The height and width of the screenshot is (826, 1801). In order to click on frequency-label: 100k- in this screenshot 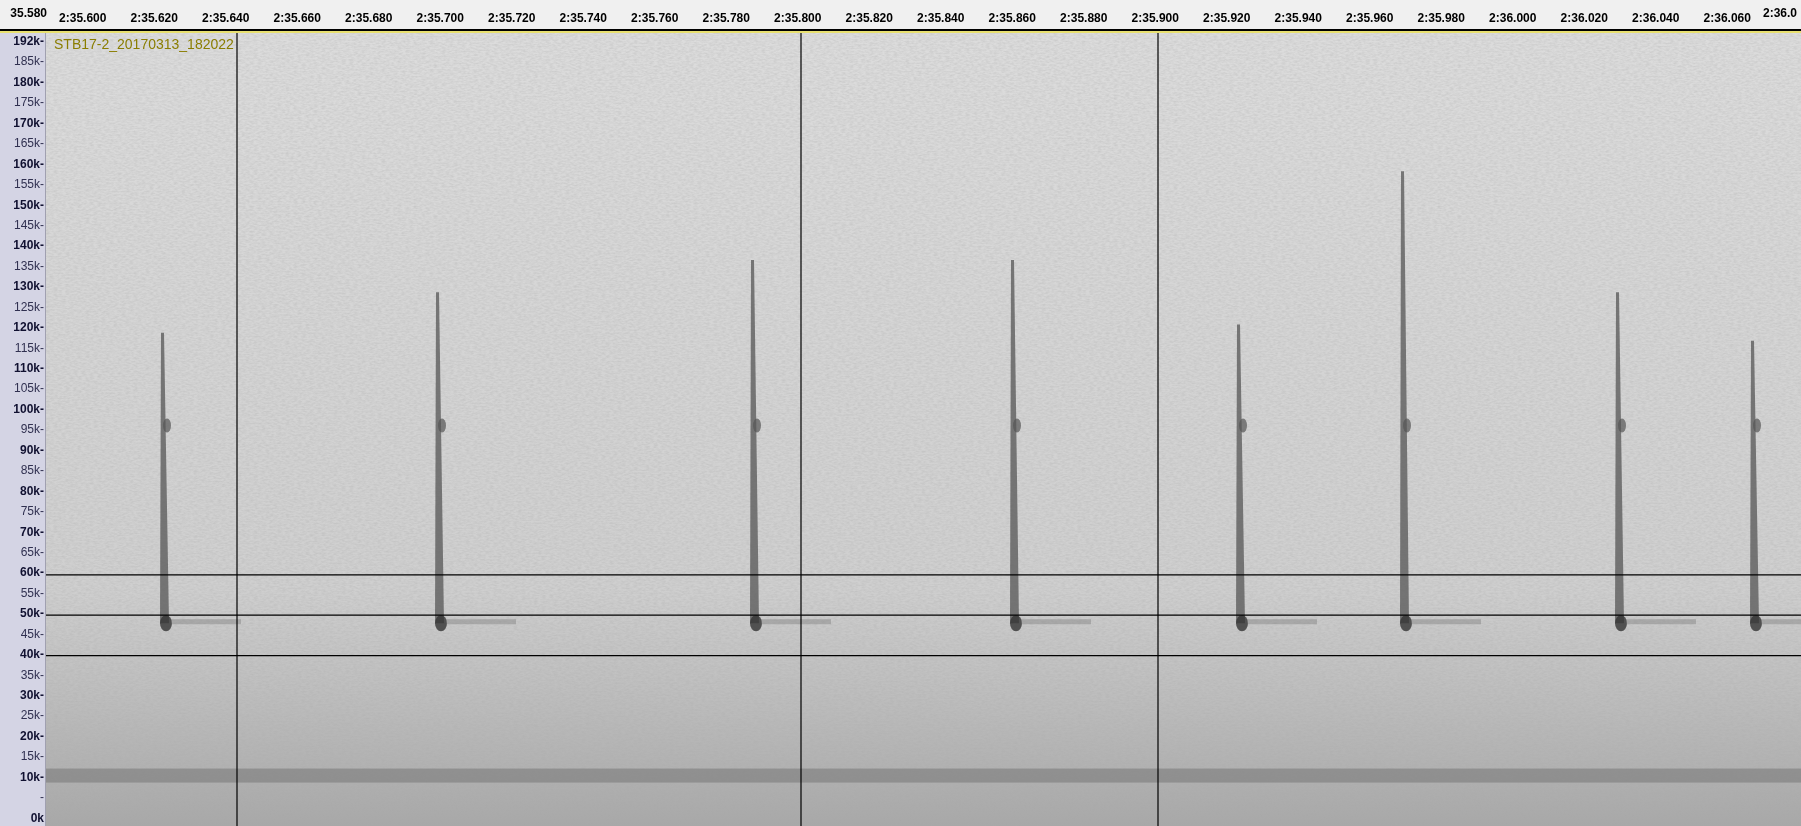, I will do `click(28, 408)`.